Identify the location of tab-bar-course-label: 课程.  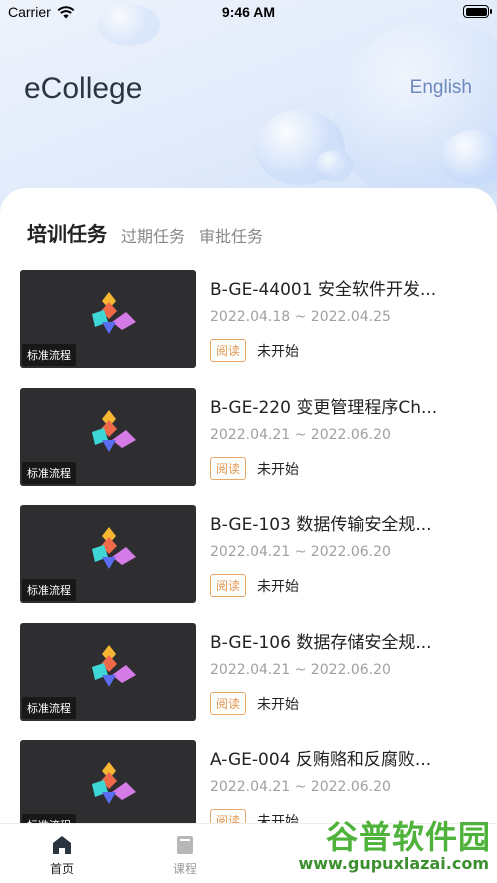
(184, 869).